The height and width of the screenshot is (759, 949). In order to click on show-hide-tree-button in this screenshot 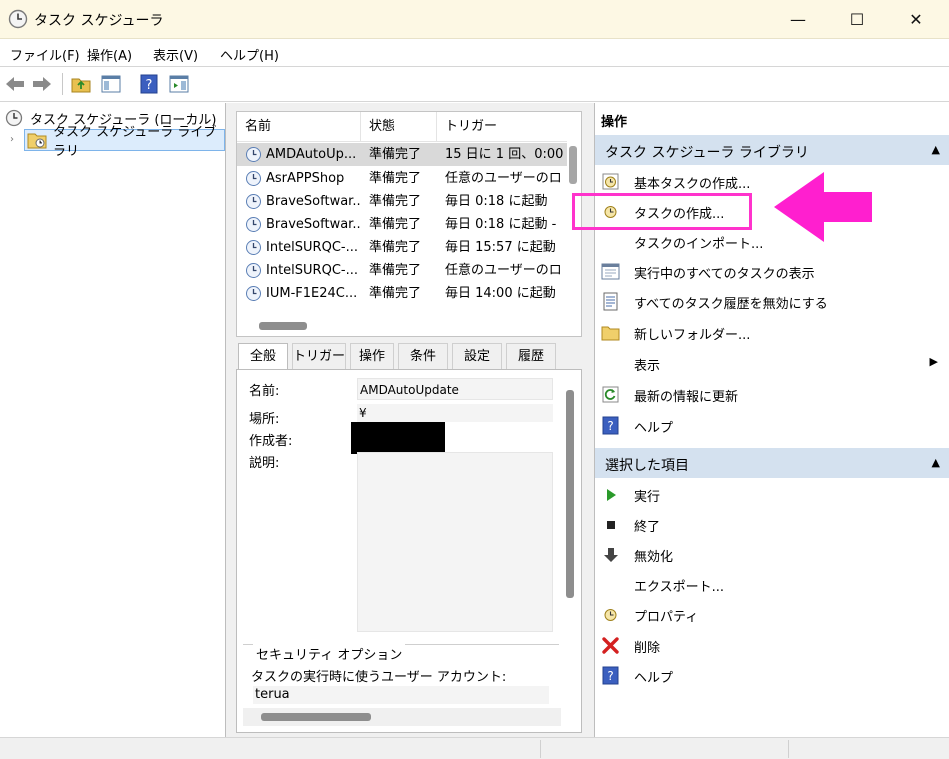, I will do `click(111, 84)`.